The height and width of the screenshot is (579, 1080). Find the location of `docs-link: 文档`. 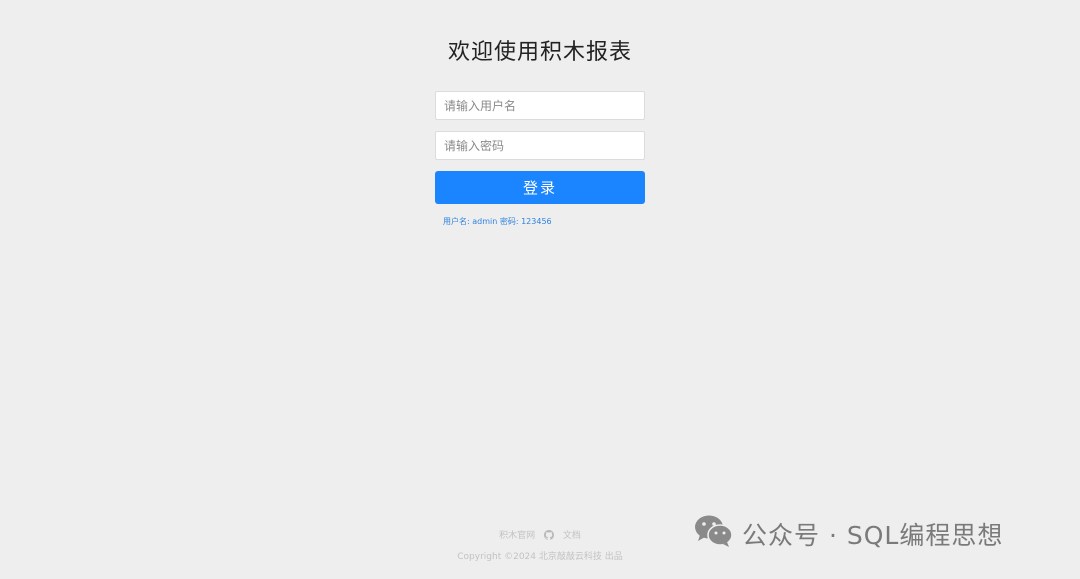

docs-link: 文档 is located at coordinates (572, 536).